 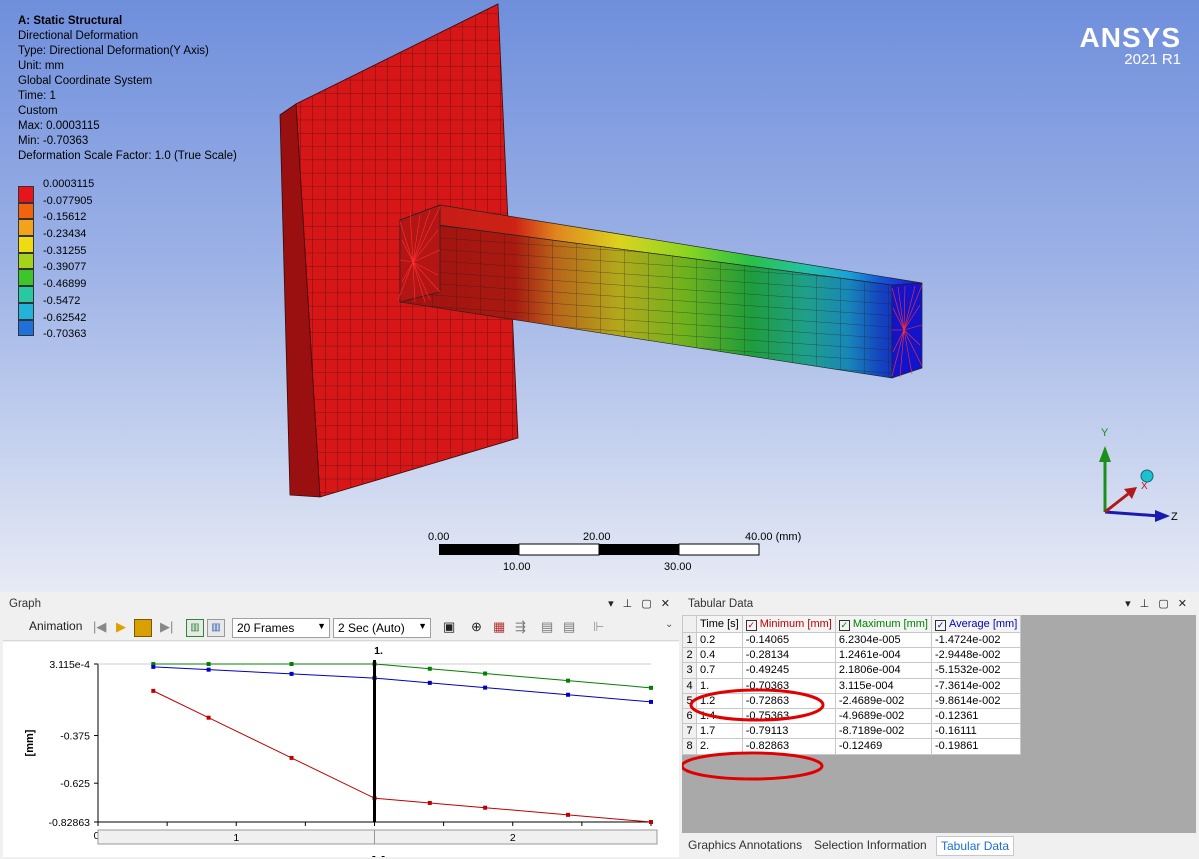 I want to click on step-label: 1, so click(x=236, y=838).